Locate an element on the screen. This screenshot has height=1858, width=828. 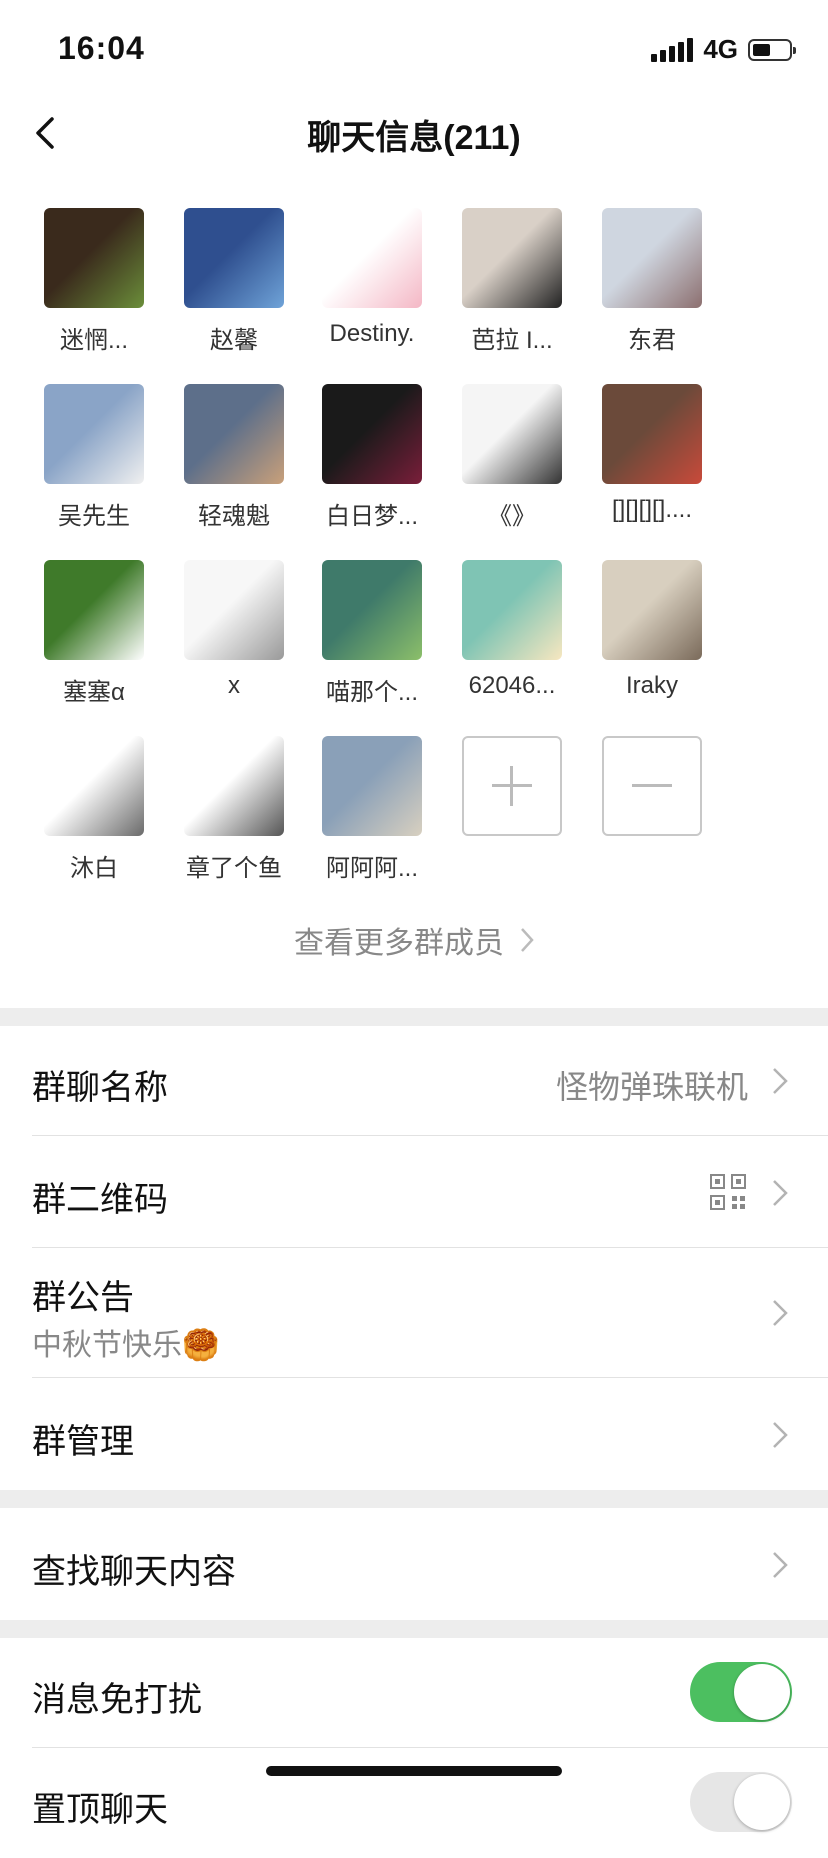
member-name: 塞塞α is located at coordinates (94, 692).